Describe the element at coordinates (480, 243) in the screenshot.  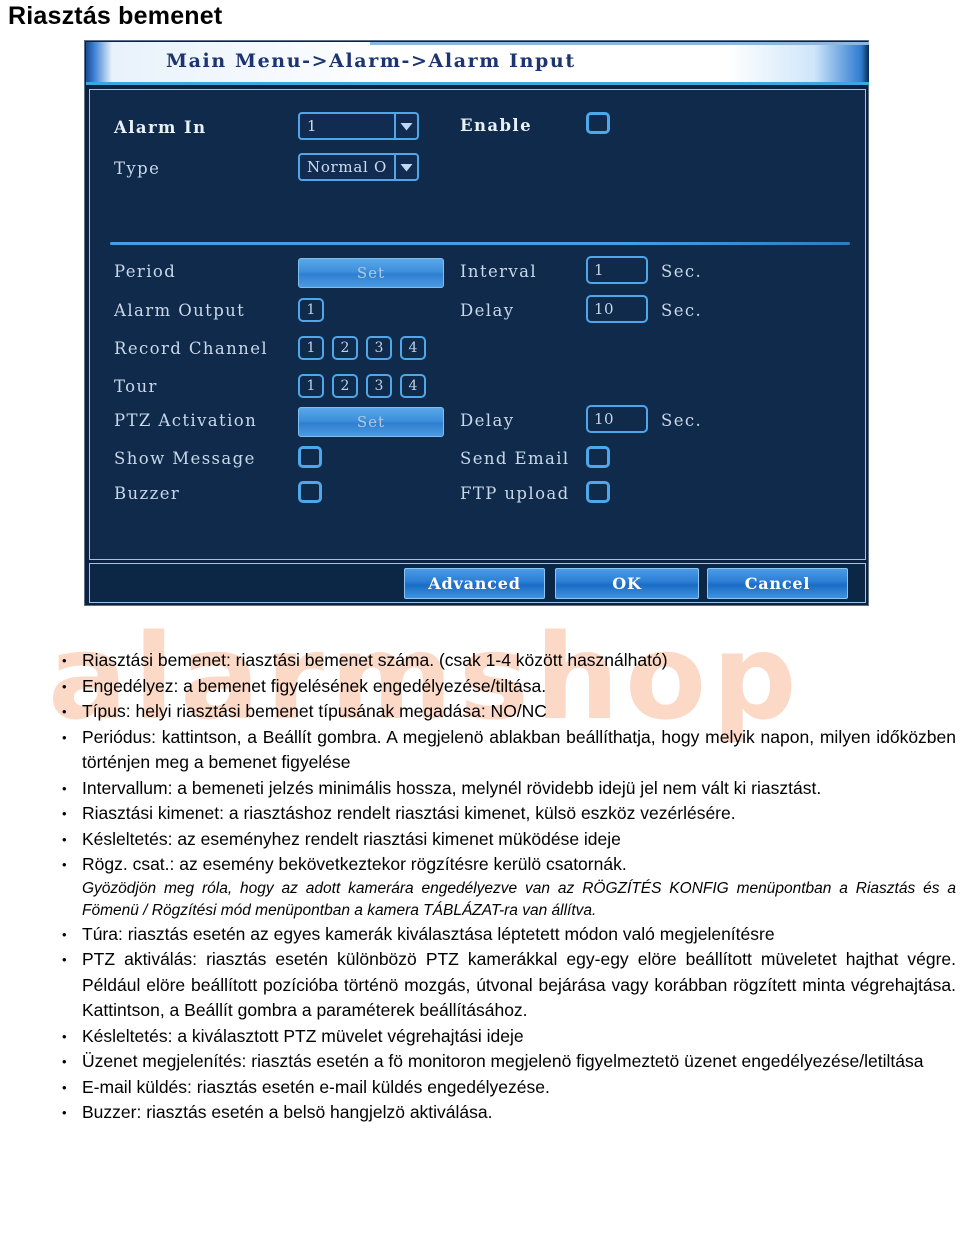
I see `section-divider` at that location.